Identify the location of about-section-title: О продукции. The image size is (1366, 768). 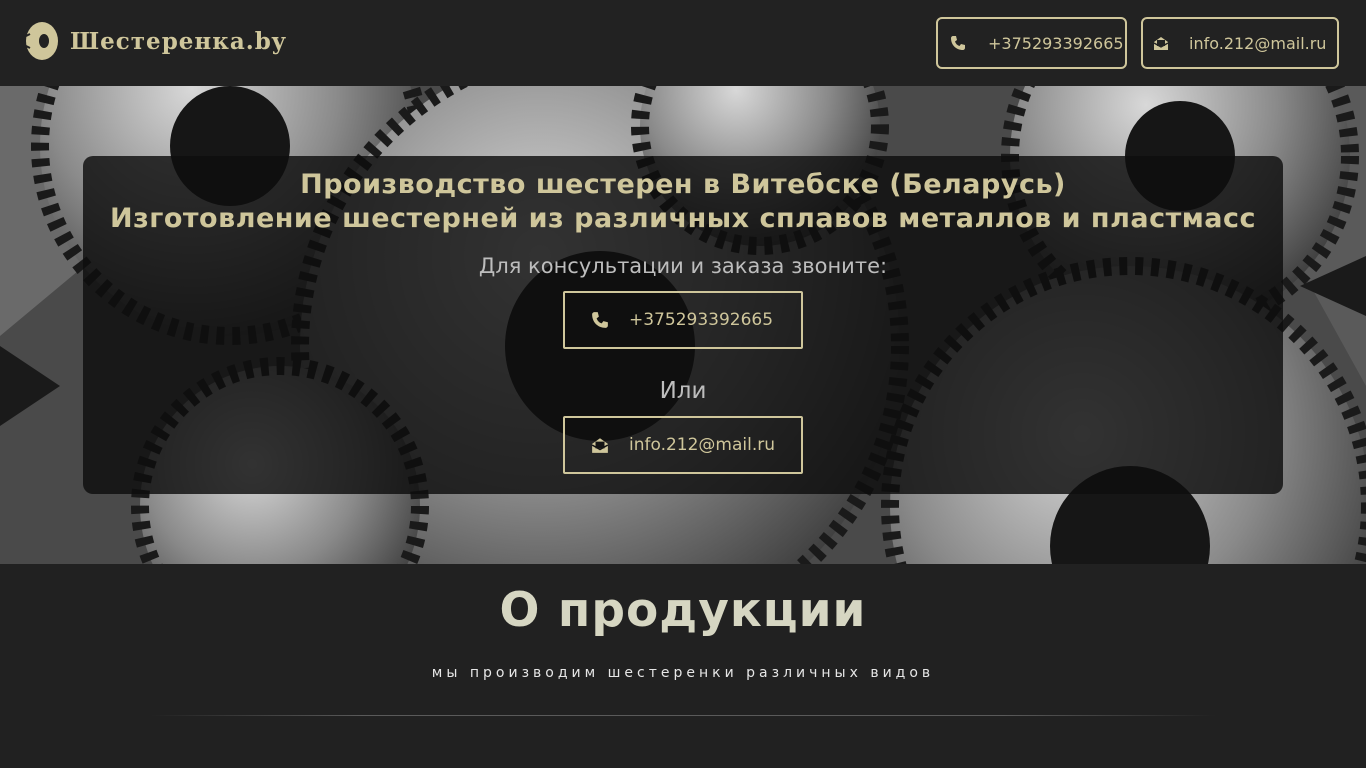
(683, 610).